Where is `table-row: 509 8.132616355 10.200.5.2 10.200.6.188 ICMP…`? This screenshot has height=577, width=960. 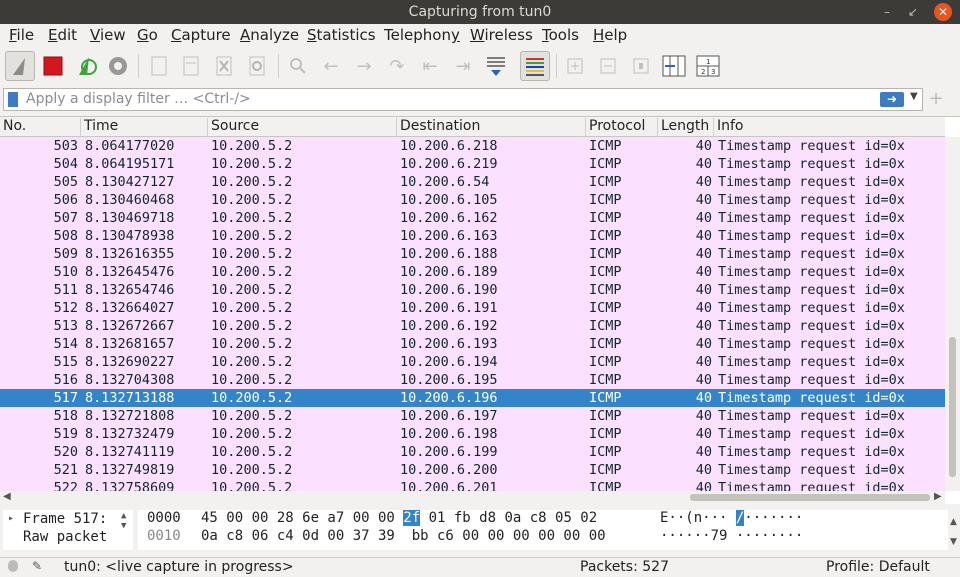 table-row: 509 8.132616355 10.200.5.2 10.200.6.188 ICMP… is located at coordinates (472, 254).